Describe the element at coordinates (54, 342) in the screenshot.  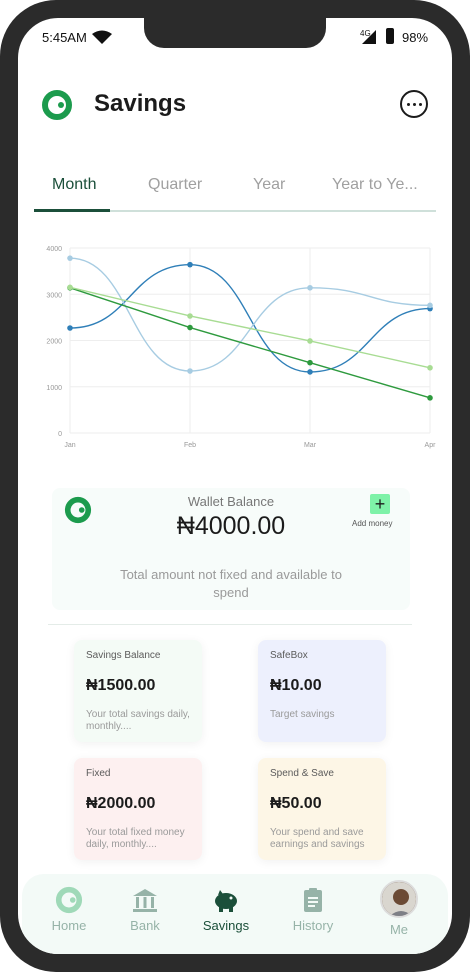
I see `y-tick-label: 2000` at that location.